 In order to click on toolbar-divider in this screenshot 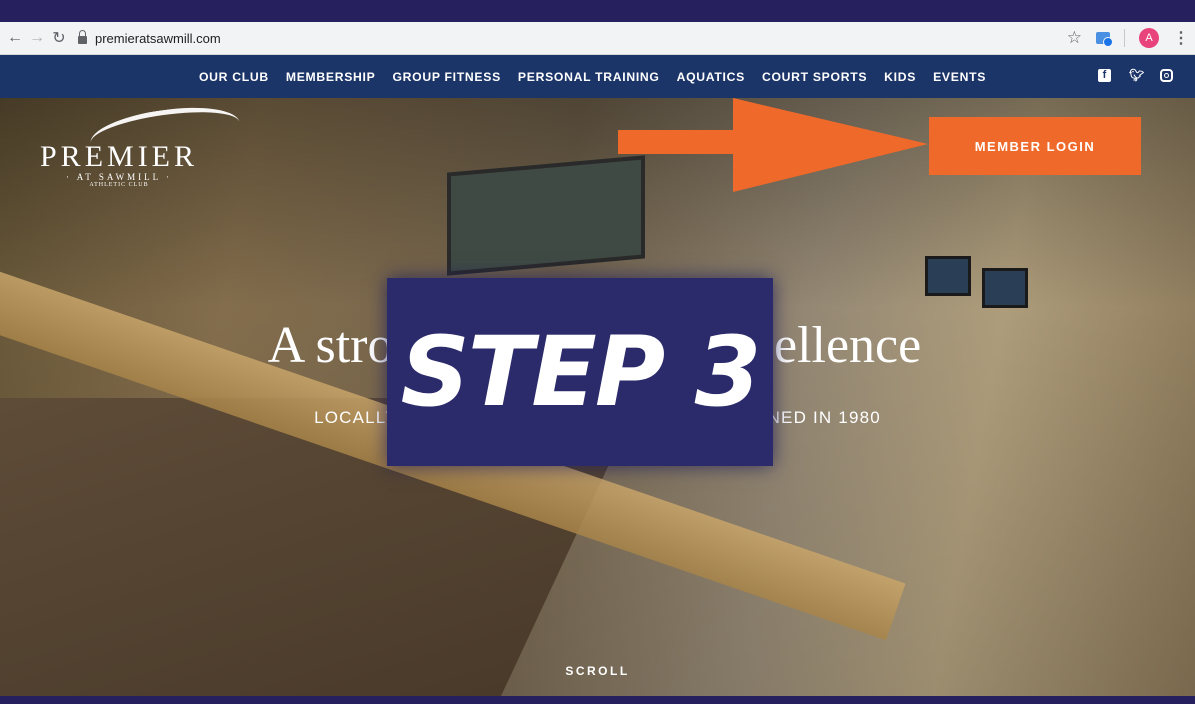, I will do `click(1124, 38)`.